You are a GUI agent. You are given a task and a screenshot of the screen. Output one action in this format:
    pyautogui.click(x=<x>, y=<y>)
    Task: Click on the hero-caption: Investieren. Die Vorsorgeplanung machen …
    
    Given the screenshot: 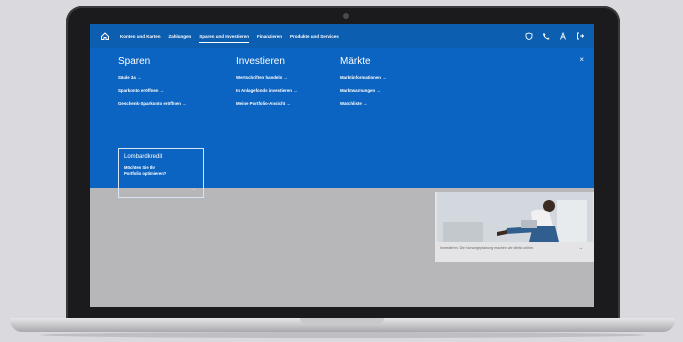 What is the action you would take?
    pyautogui.click(x=487, y=248)
    